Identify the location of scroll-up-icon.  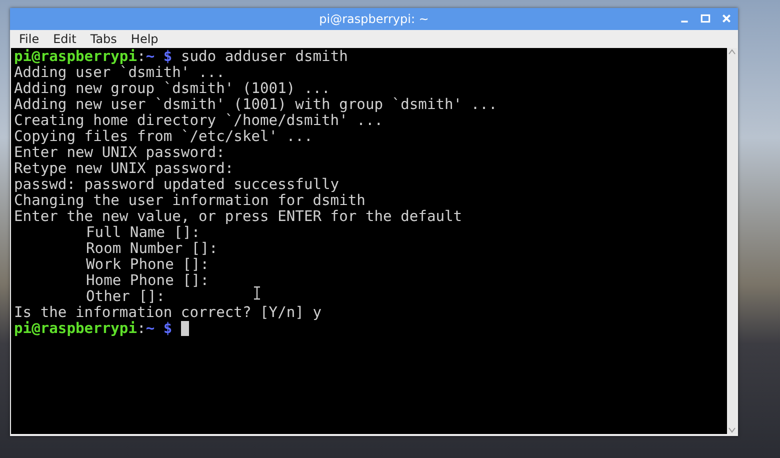
(732, 52).